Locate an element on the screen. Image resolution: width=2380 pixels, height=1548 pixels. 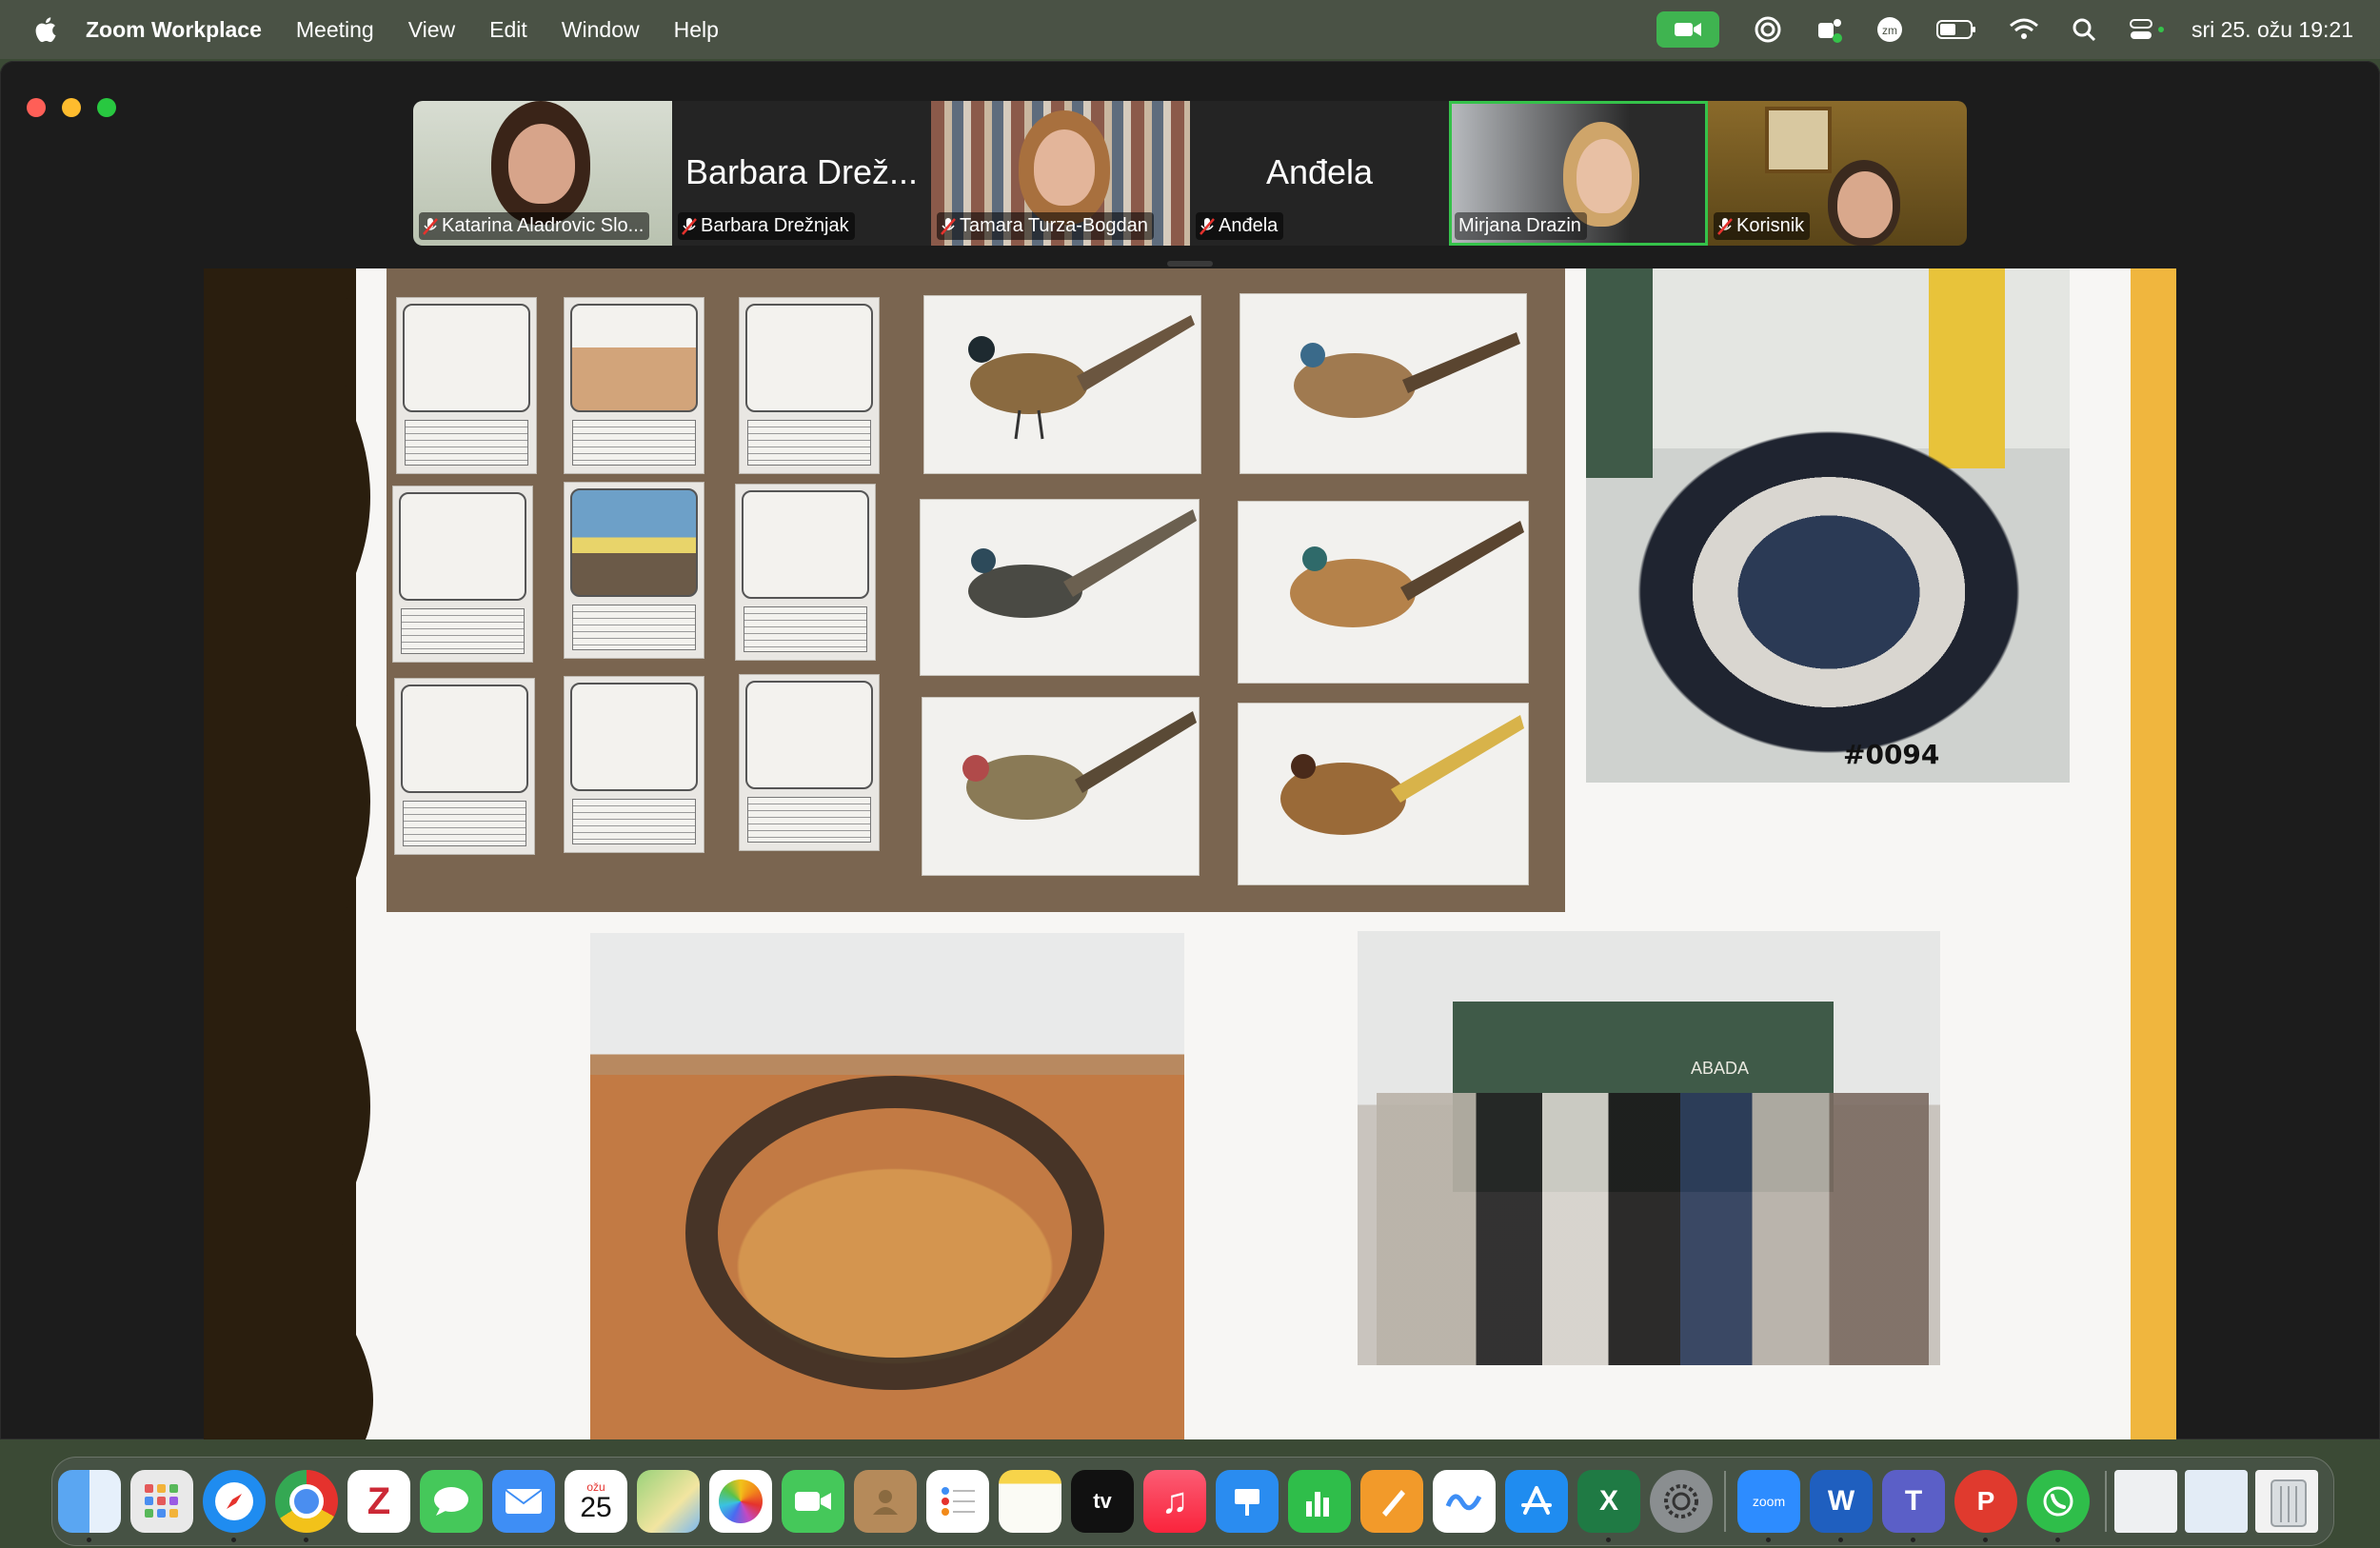
participant-tile: Tamara Turza-Bogdan is located at coordinates (1060, 173).